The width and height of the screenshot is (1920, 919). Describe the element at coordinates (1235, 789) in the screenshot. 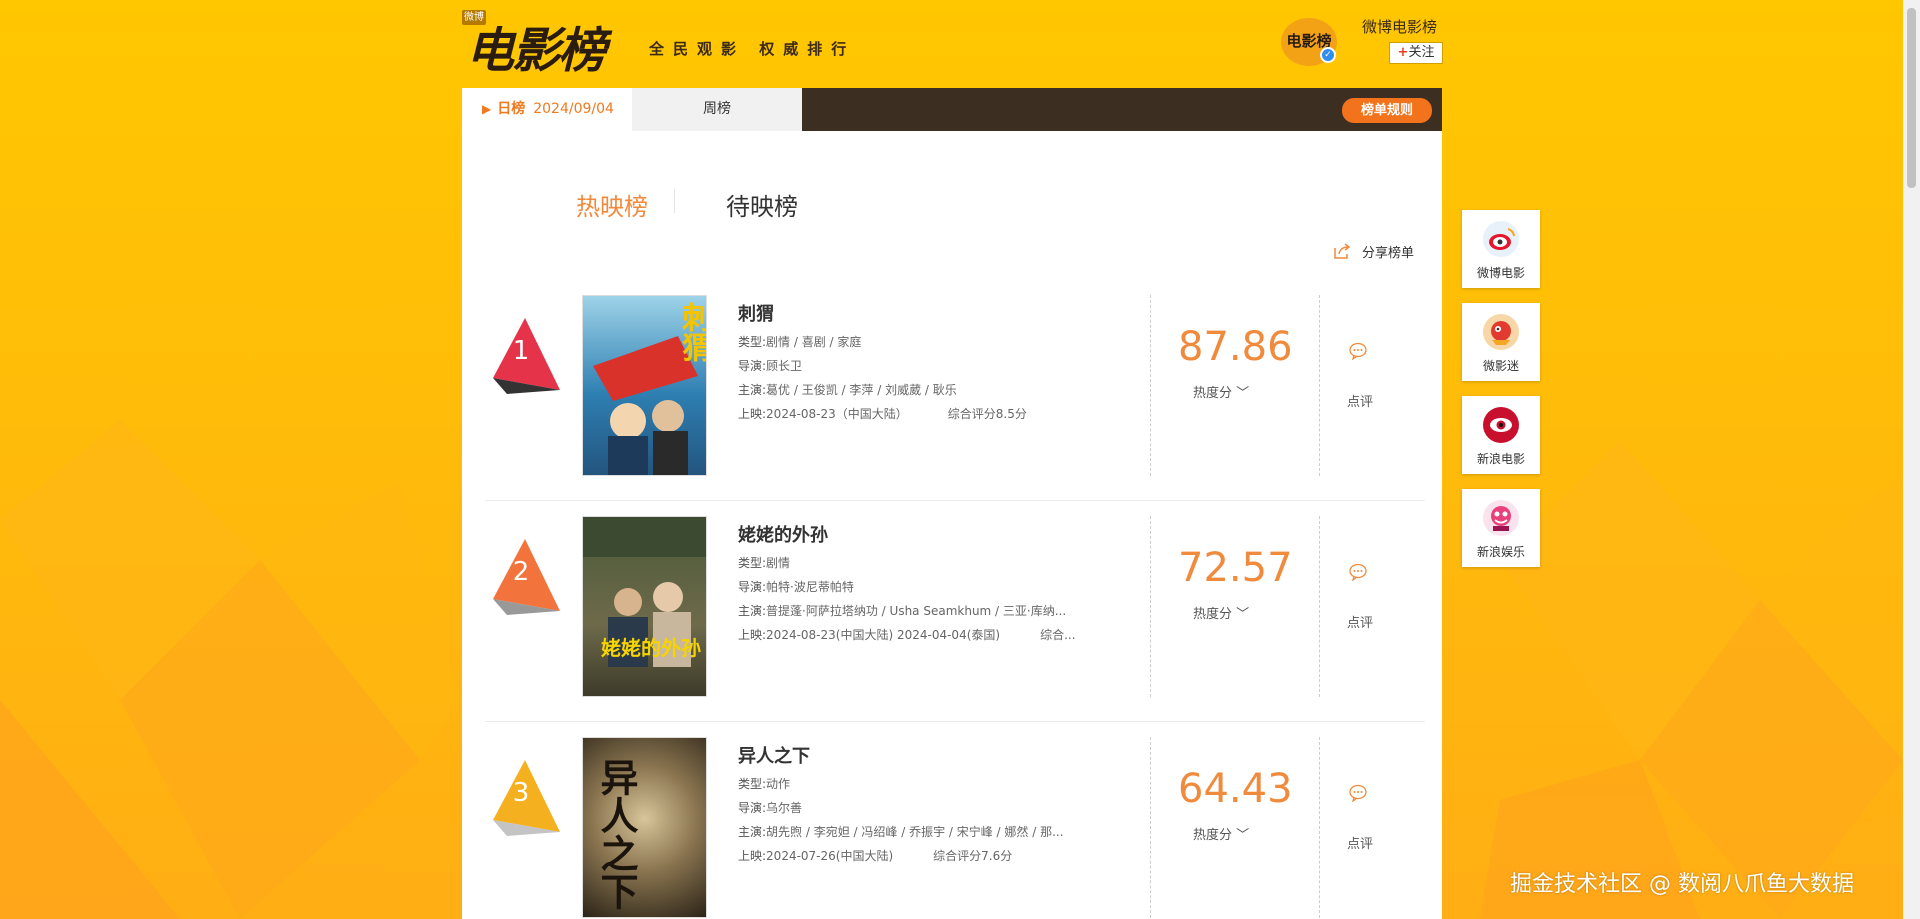

I see `heat-score: 64.43` at that location.